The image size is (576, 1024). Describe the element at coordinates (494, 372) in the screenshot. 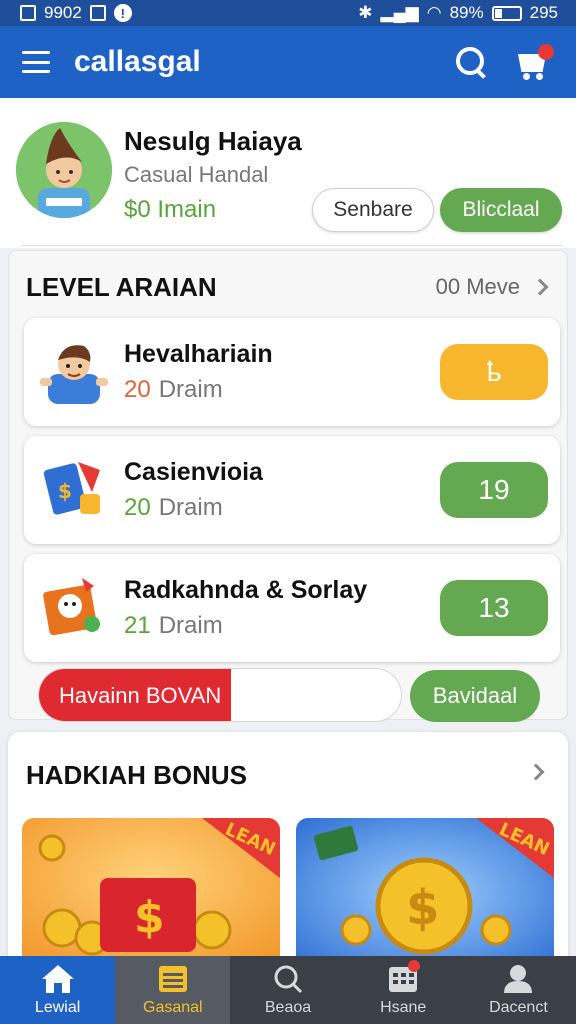

I see `level-card-badge: ҍ` at that location.